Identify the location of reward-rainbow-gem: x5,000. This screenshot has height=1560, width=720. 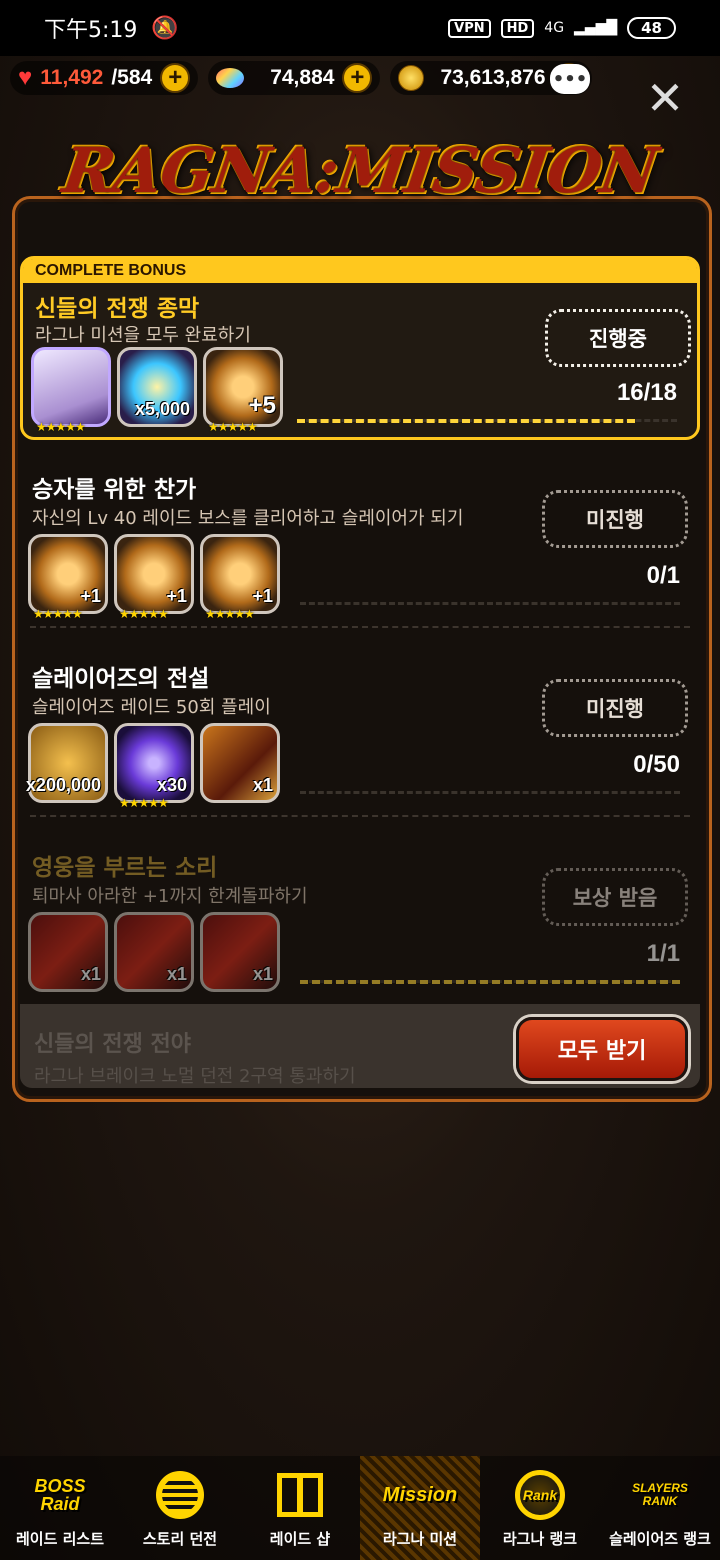
(157, 387).